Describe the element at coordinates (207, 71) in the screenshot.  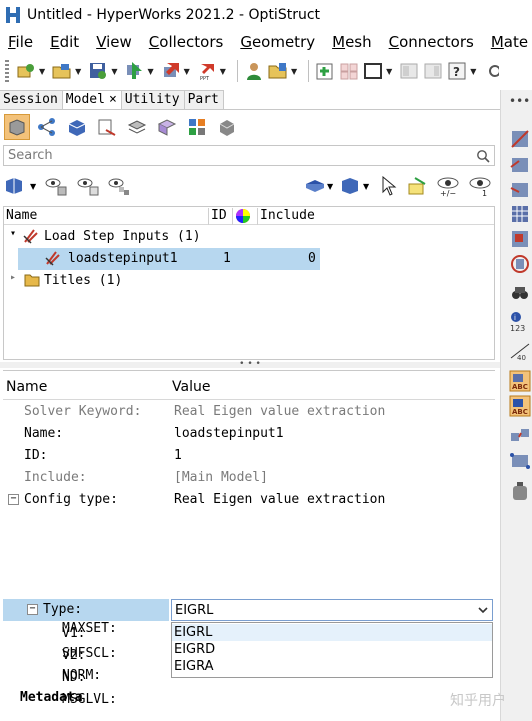
I see `export-ppt-icon: PPT` at that location.